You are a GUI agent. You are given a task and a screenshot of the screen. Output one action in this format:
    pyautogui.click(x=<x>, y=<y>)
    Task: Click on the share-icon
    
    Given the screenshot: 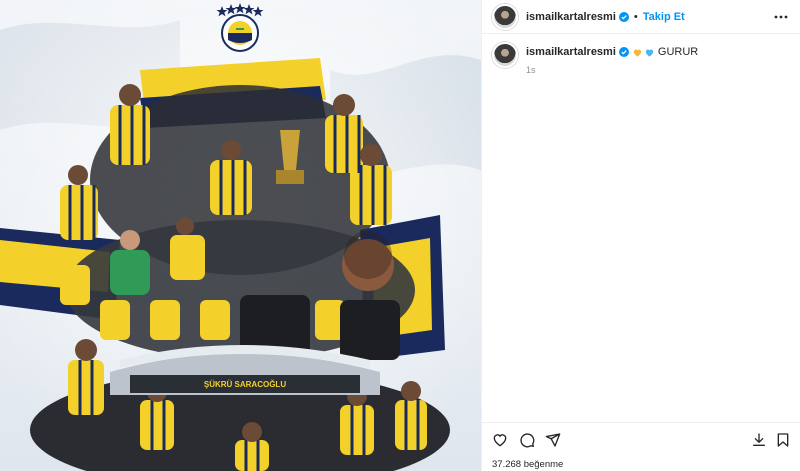 What is the action you would take?
    pyautogui.click(x=553, y=440)
    